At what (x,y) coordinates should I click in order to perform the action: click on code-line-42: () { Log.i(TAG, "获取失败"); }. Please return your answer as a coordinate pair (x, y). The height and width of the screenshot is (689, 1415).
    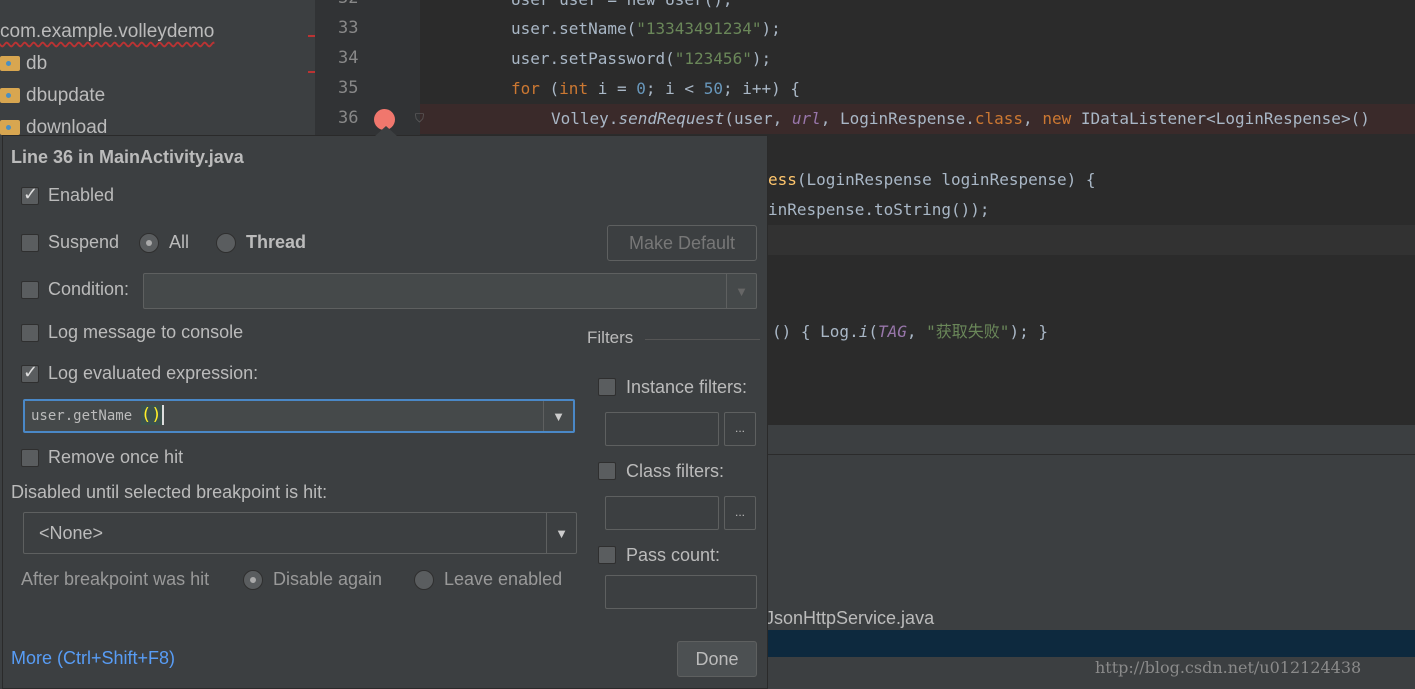
    Looking at the image, I should click on (910, 331).